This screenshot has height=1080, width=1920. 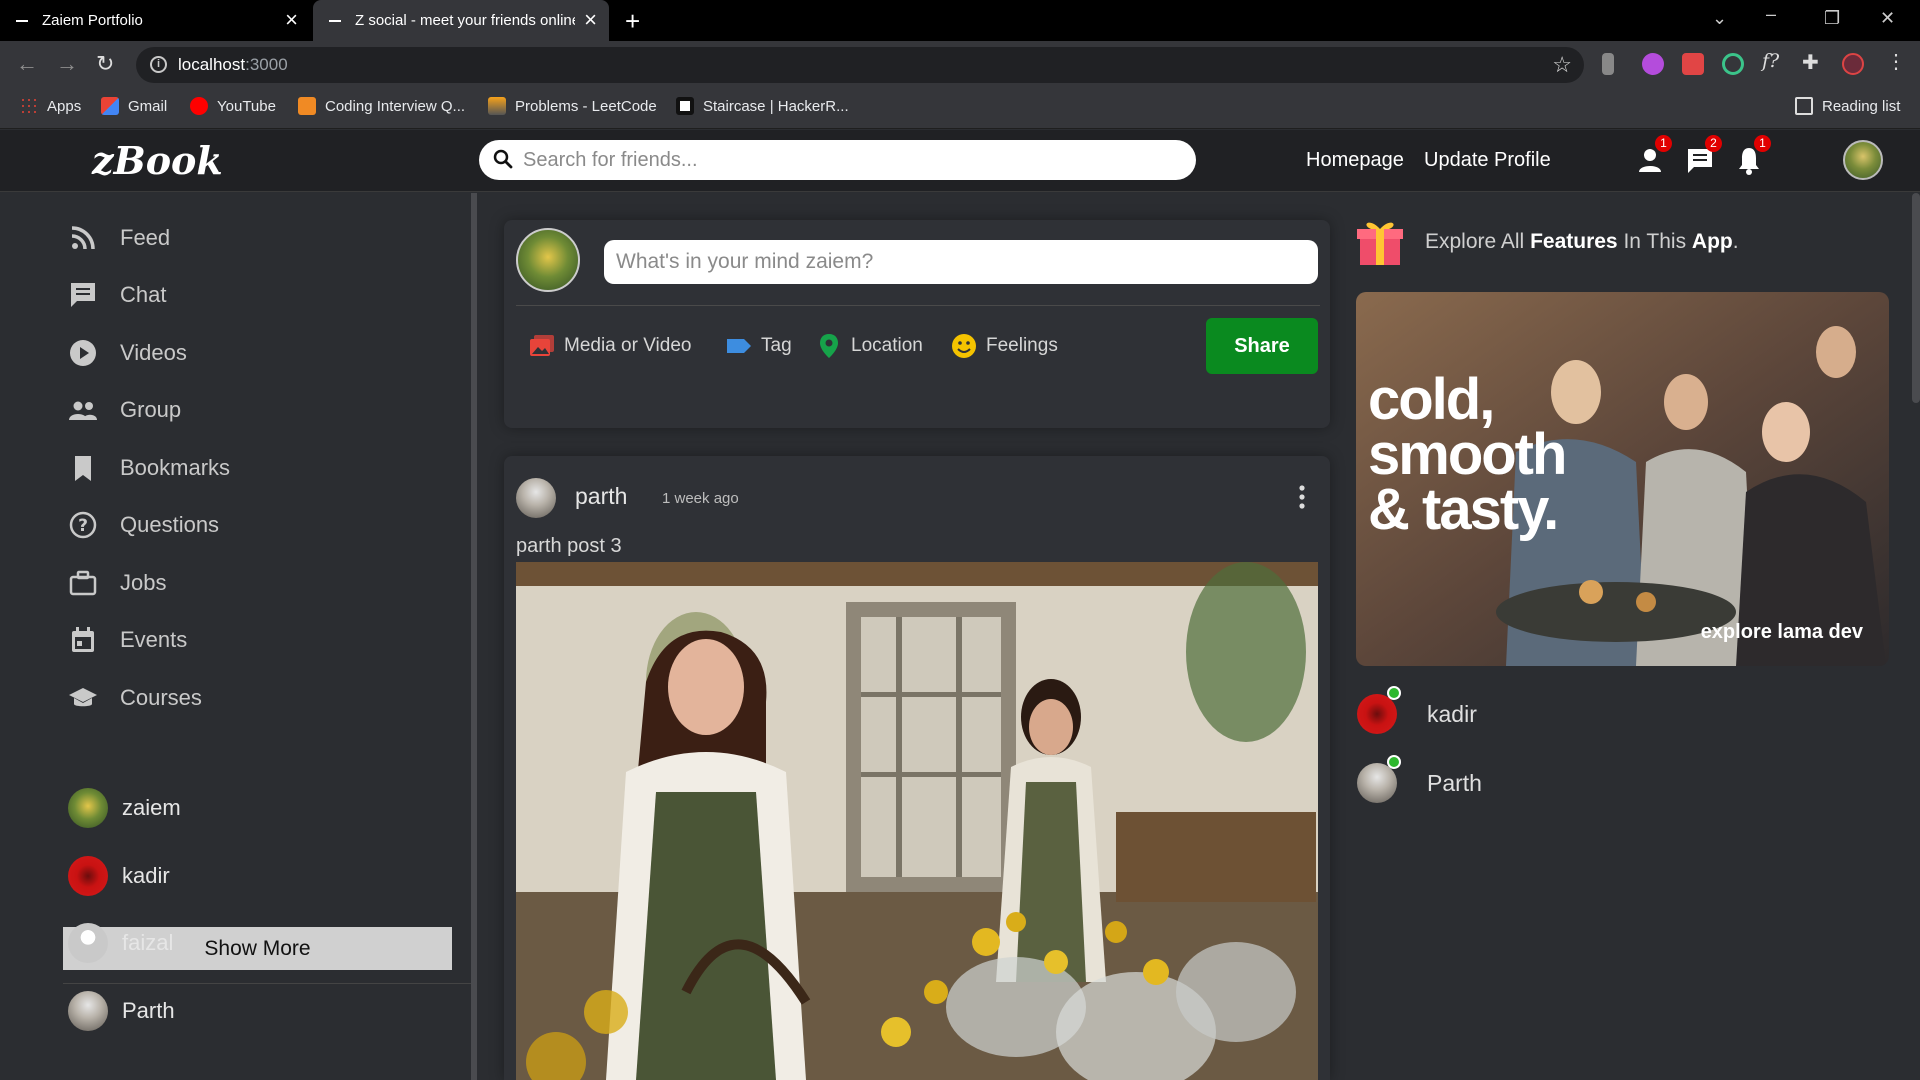 I want to click on menu-kebab-icon: ⋮, so click(x=1896, y=61).